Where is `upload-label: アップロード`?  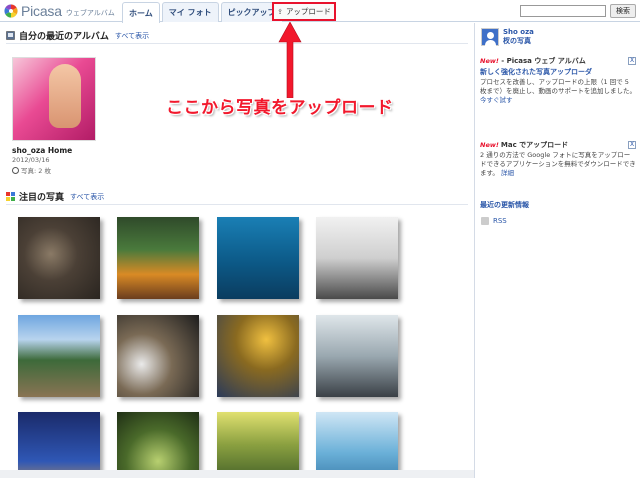
upload-label: アップロード is located at coordinates (308, 11).